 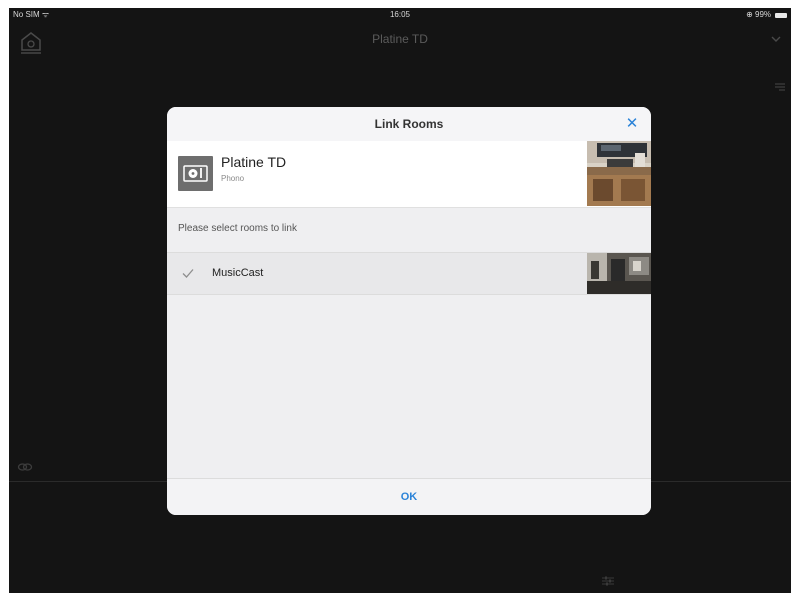 What do you see at coordinates (780, 87) in the screenshot?
I see `menu-lines-icon` at bounding box center [780, 87].